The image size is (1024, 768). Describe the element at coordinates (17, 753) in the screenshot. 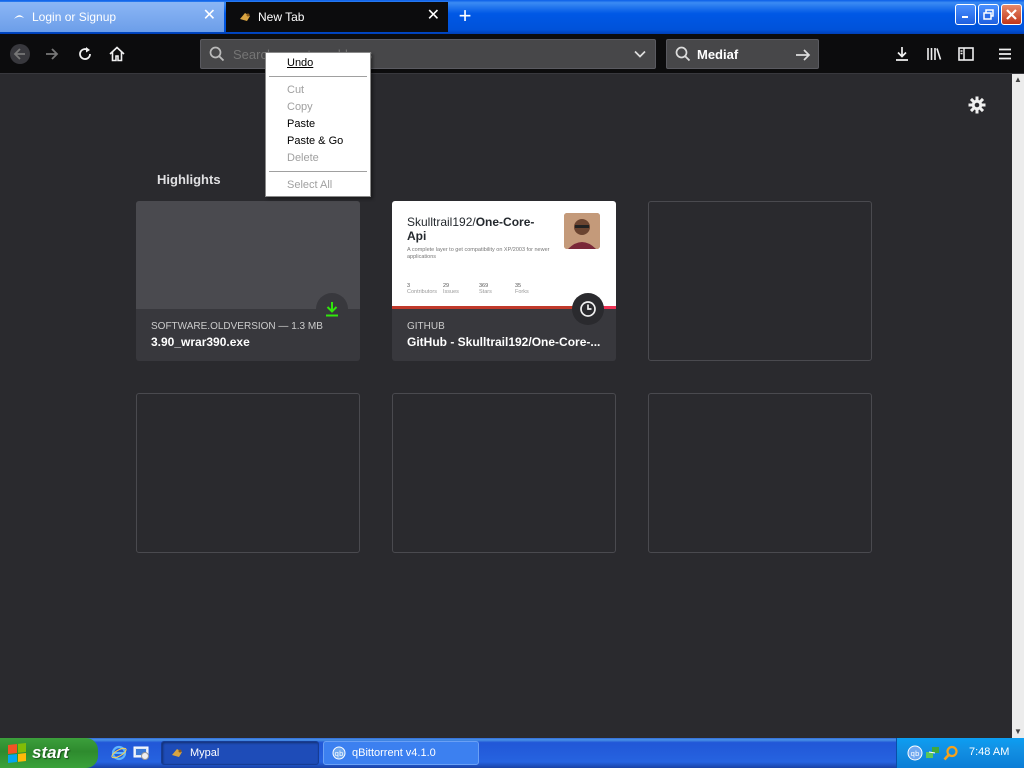

I see `windows-logo-icon` at that location.